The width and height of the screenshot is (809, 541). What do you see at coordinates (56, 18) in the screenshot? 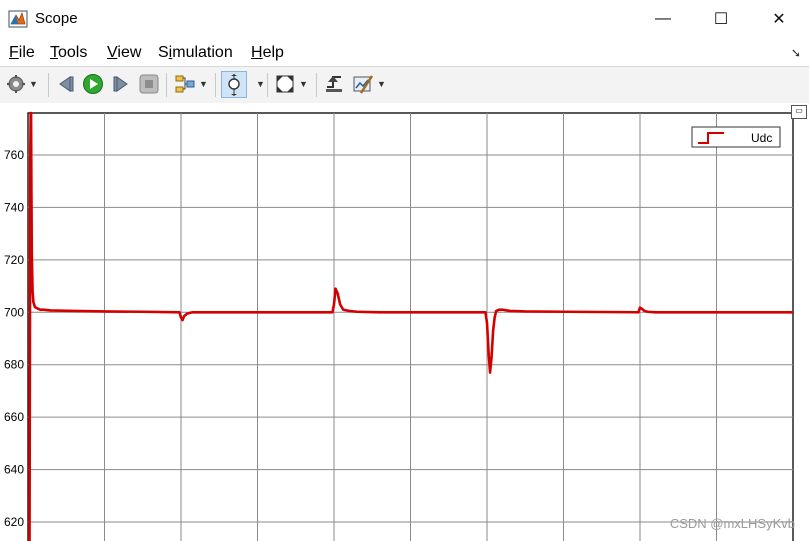
I see `window-title: Scope` at bounding box center [56, 18].